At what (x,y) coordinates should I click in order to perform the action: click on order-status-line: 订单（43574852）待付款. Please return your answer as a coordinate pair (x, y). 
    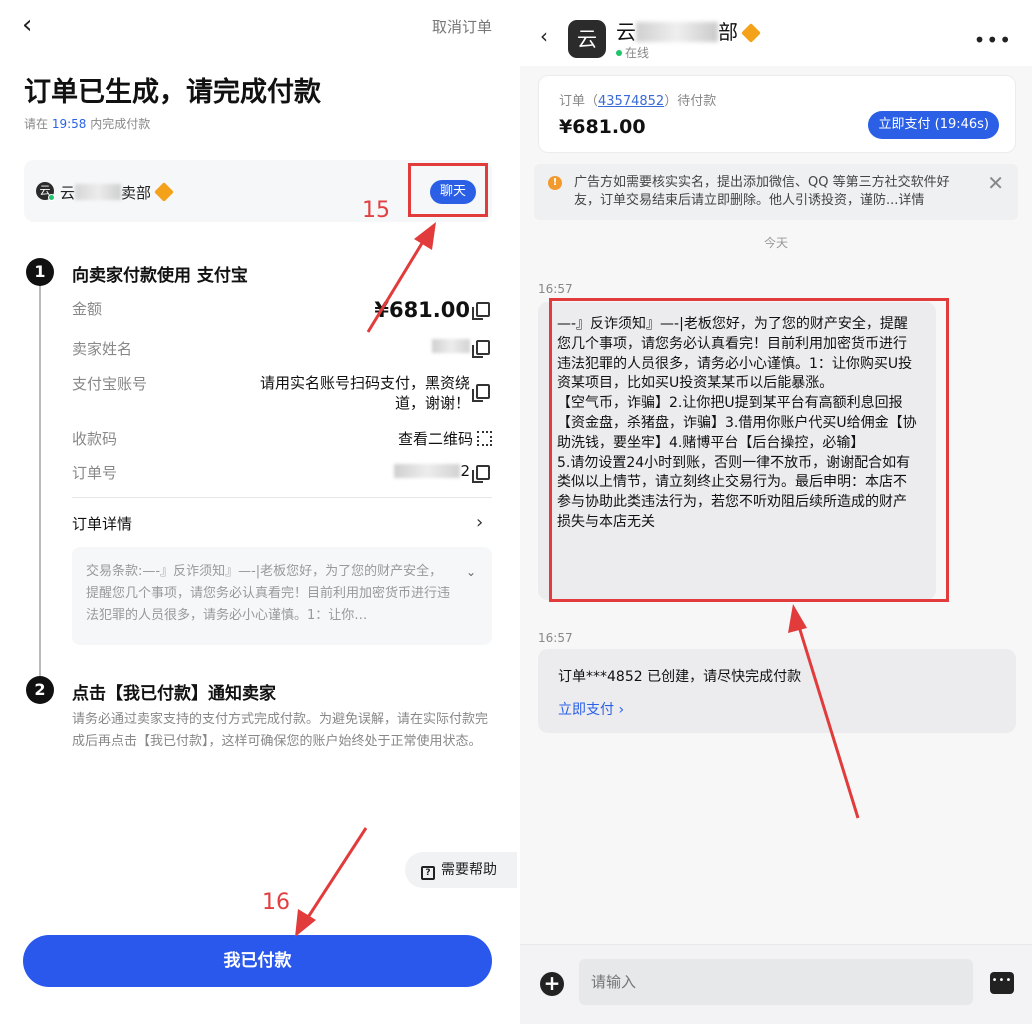
    Looking at the image, I should click on (638, 101).